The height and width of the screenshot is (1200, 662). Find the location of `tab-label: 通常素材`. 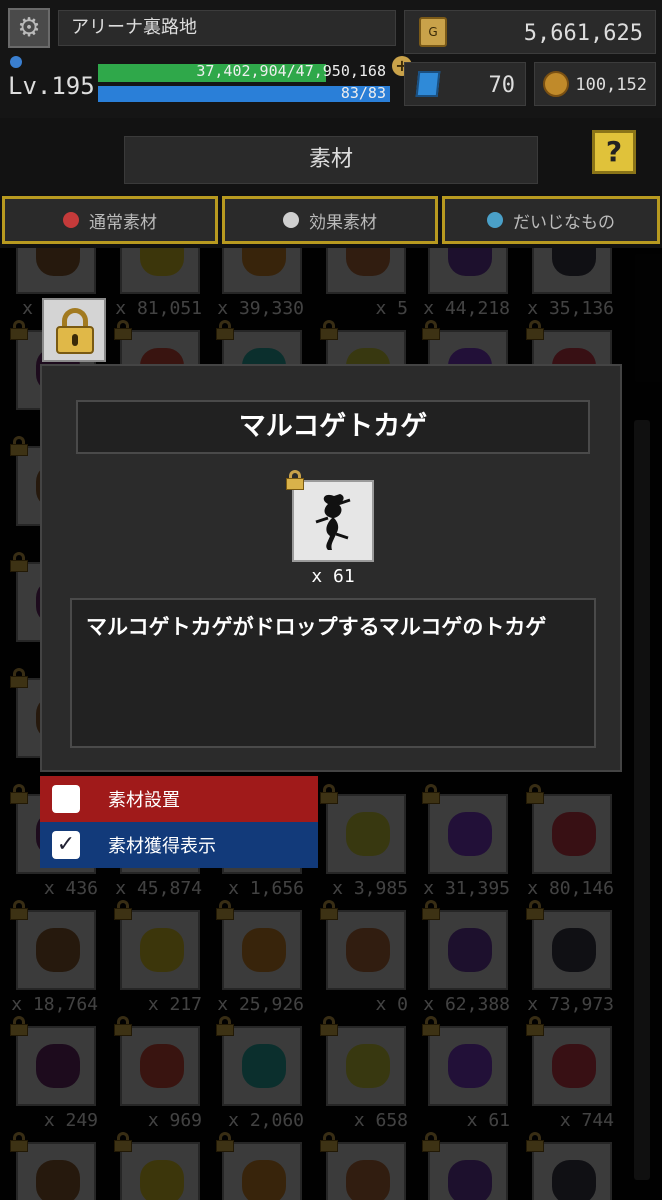

tab-label: 通常素材 is located at coordinates (123, 222).